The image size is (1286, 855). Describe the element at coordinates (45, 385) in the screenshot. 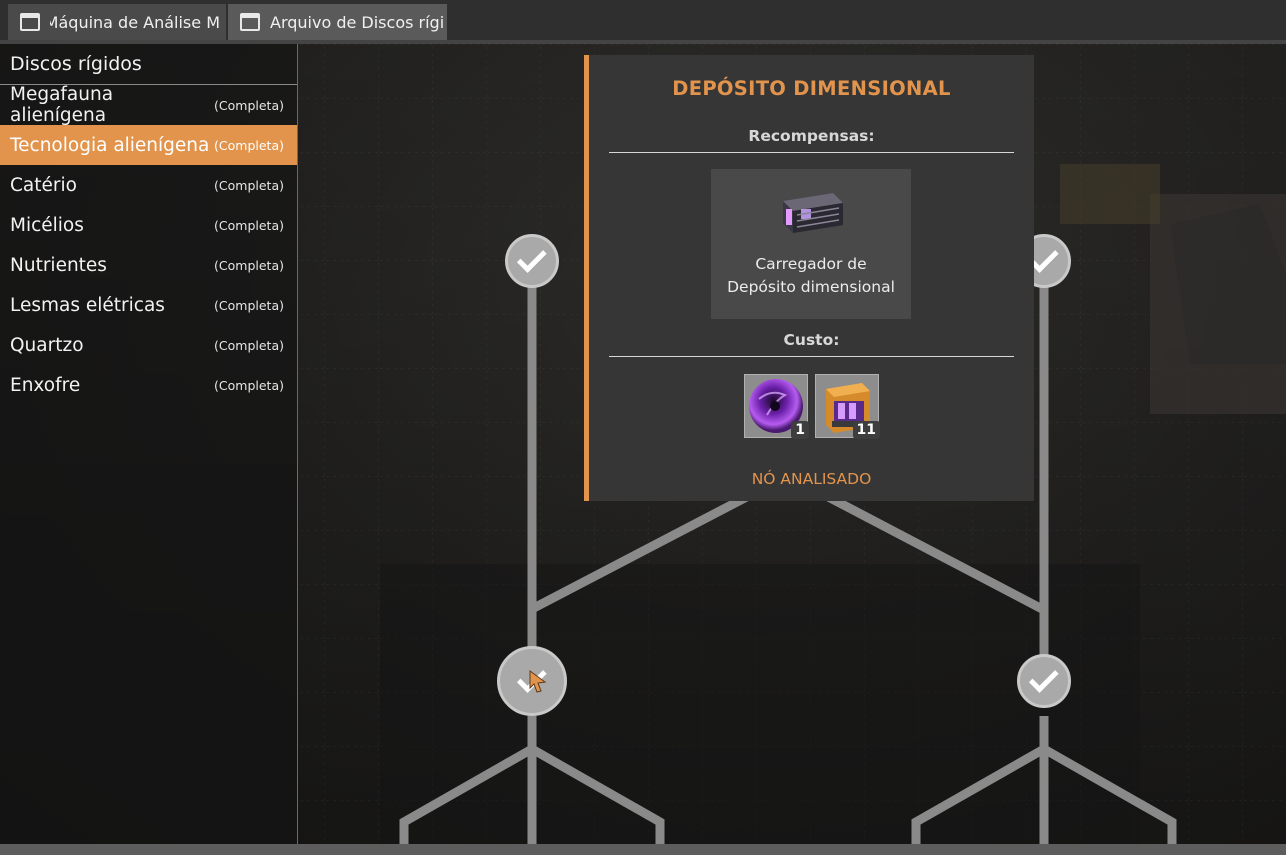

I see `sidebar-item-label: Enxofre` at that location.